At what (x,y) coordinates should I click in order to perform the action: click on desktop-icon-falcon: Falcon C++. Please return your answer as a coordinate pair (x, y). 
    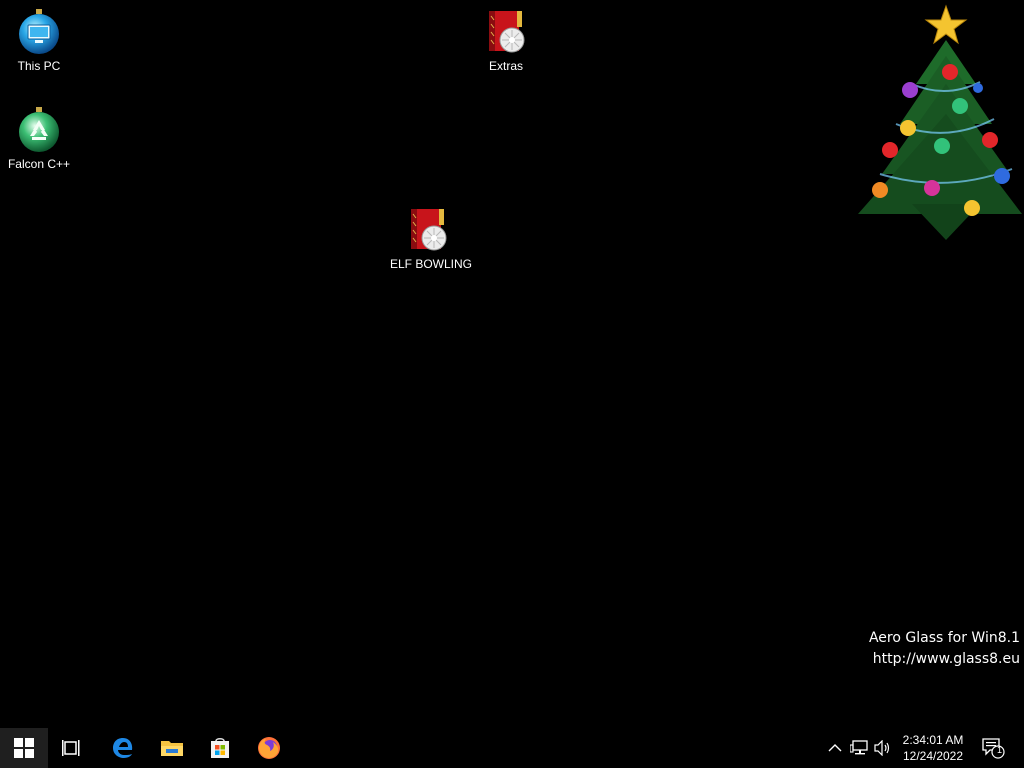
    Looking at the image, I should click on (39, 138).